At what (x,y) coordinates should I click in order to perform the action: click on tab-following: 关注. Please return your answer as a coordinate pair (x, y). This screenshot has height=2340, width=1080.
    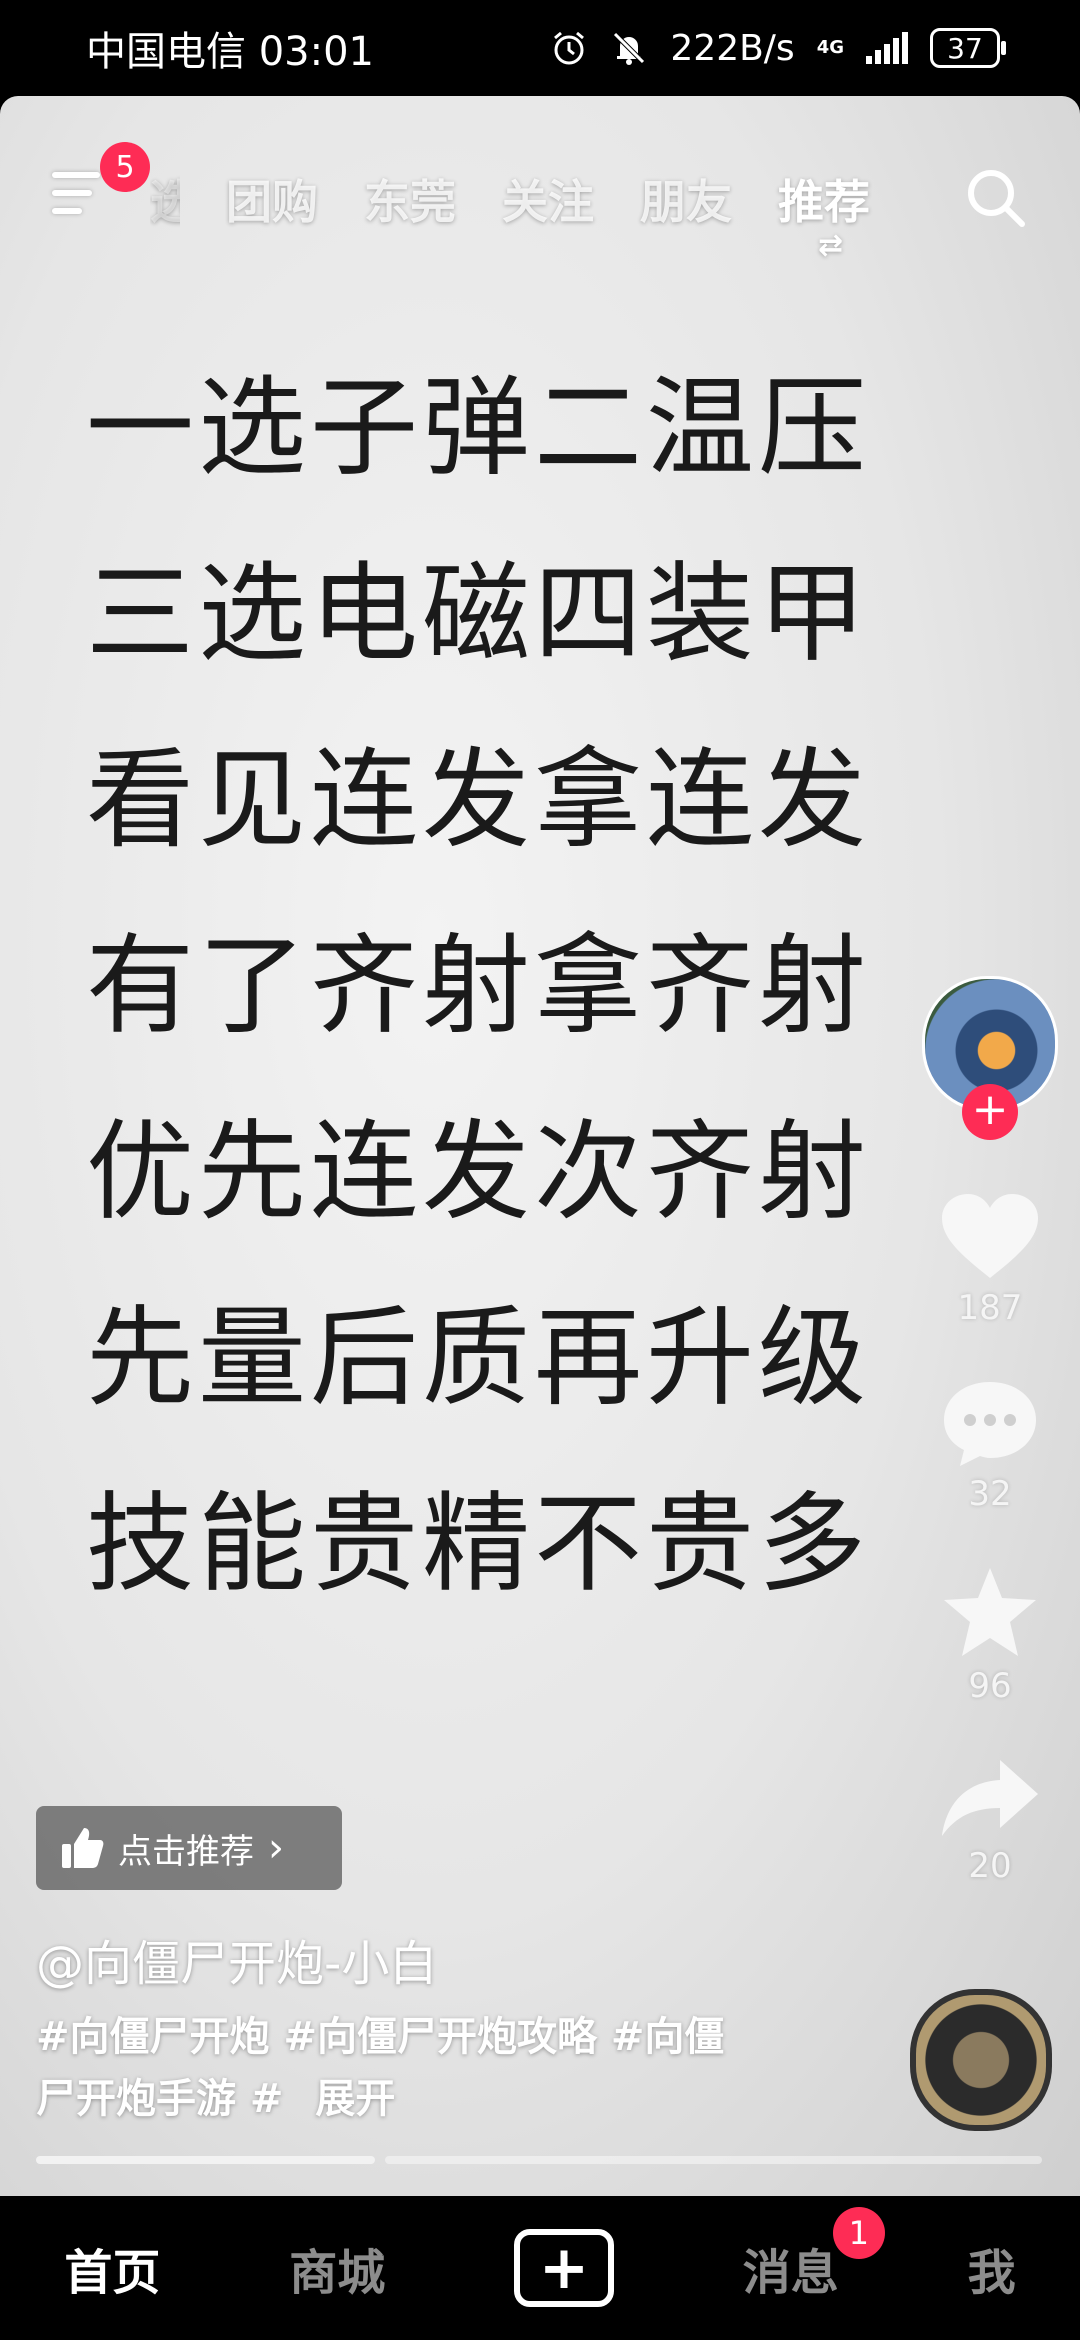
    Looking at the image, I should click on (548, 199).